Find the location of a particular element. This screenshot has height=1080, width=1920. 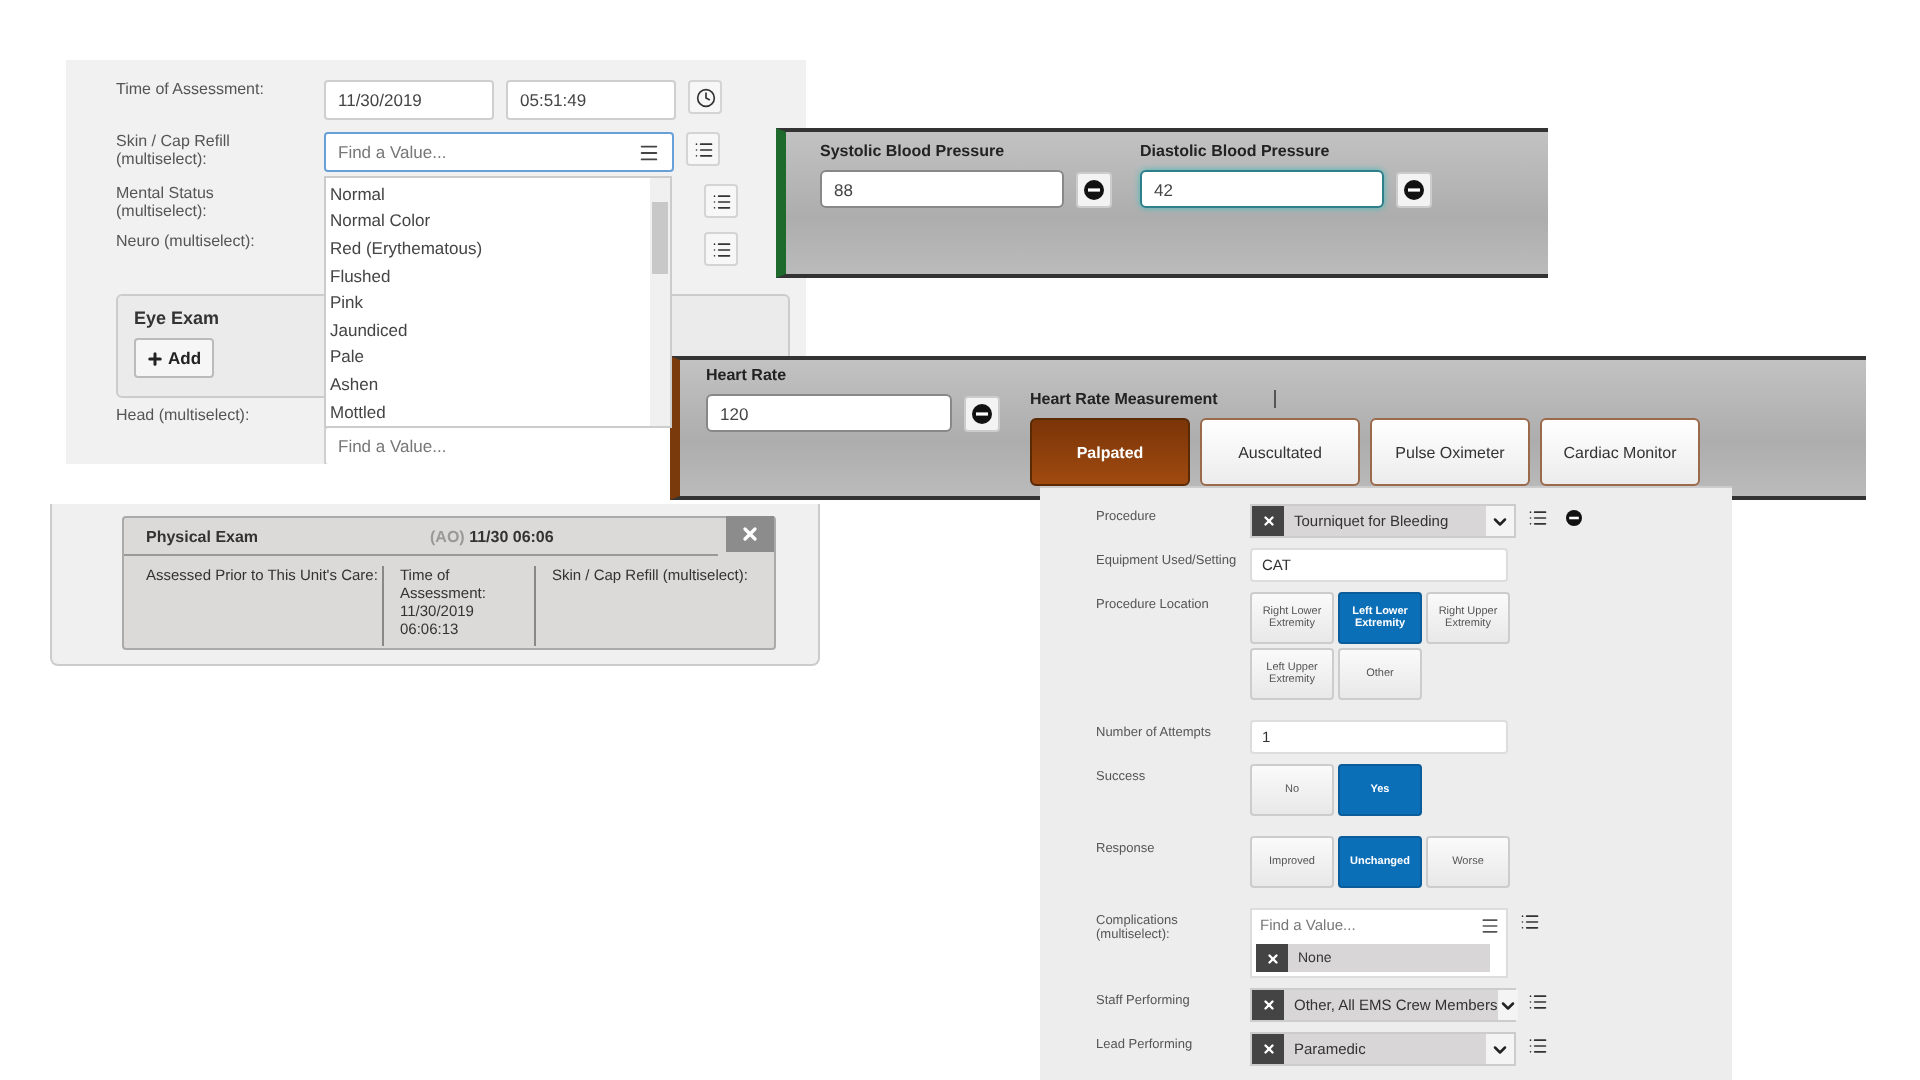

dropdown-option: Ashen is located at coordinates (488, 384).